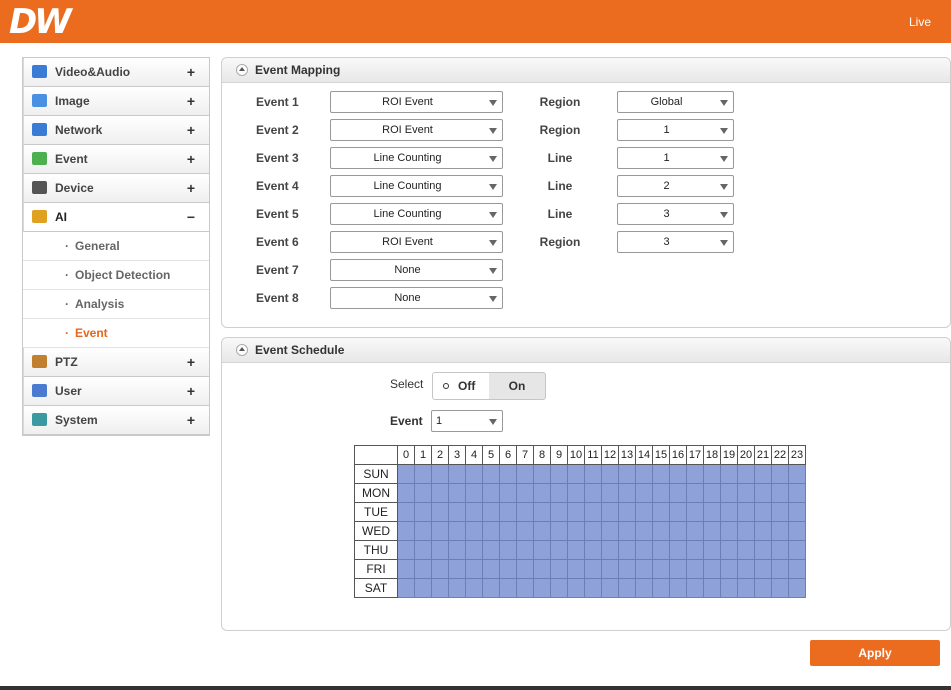 Image resolution: width=951 pixels, height=690 pixels. Describe the element at coordinates (576, 455) in the screenshot. I see `hour-header: 10` at that location.